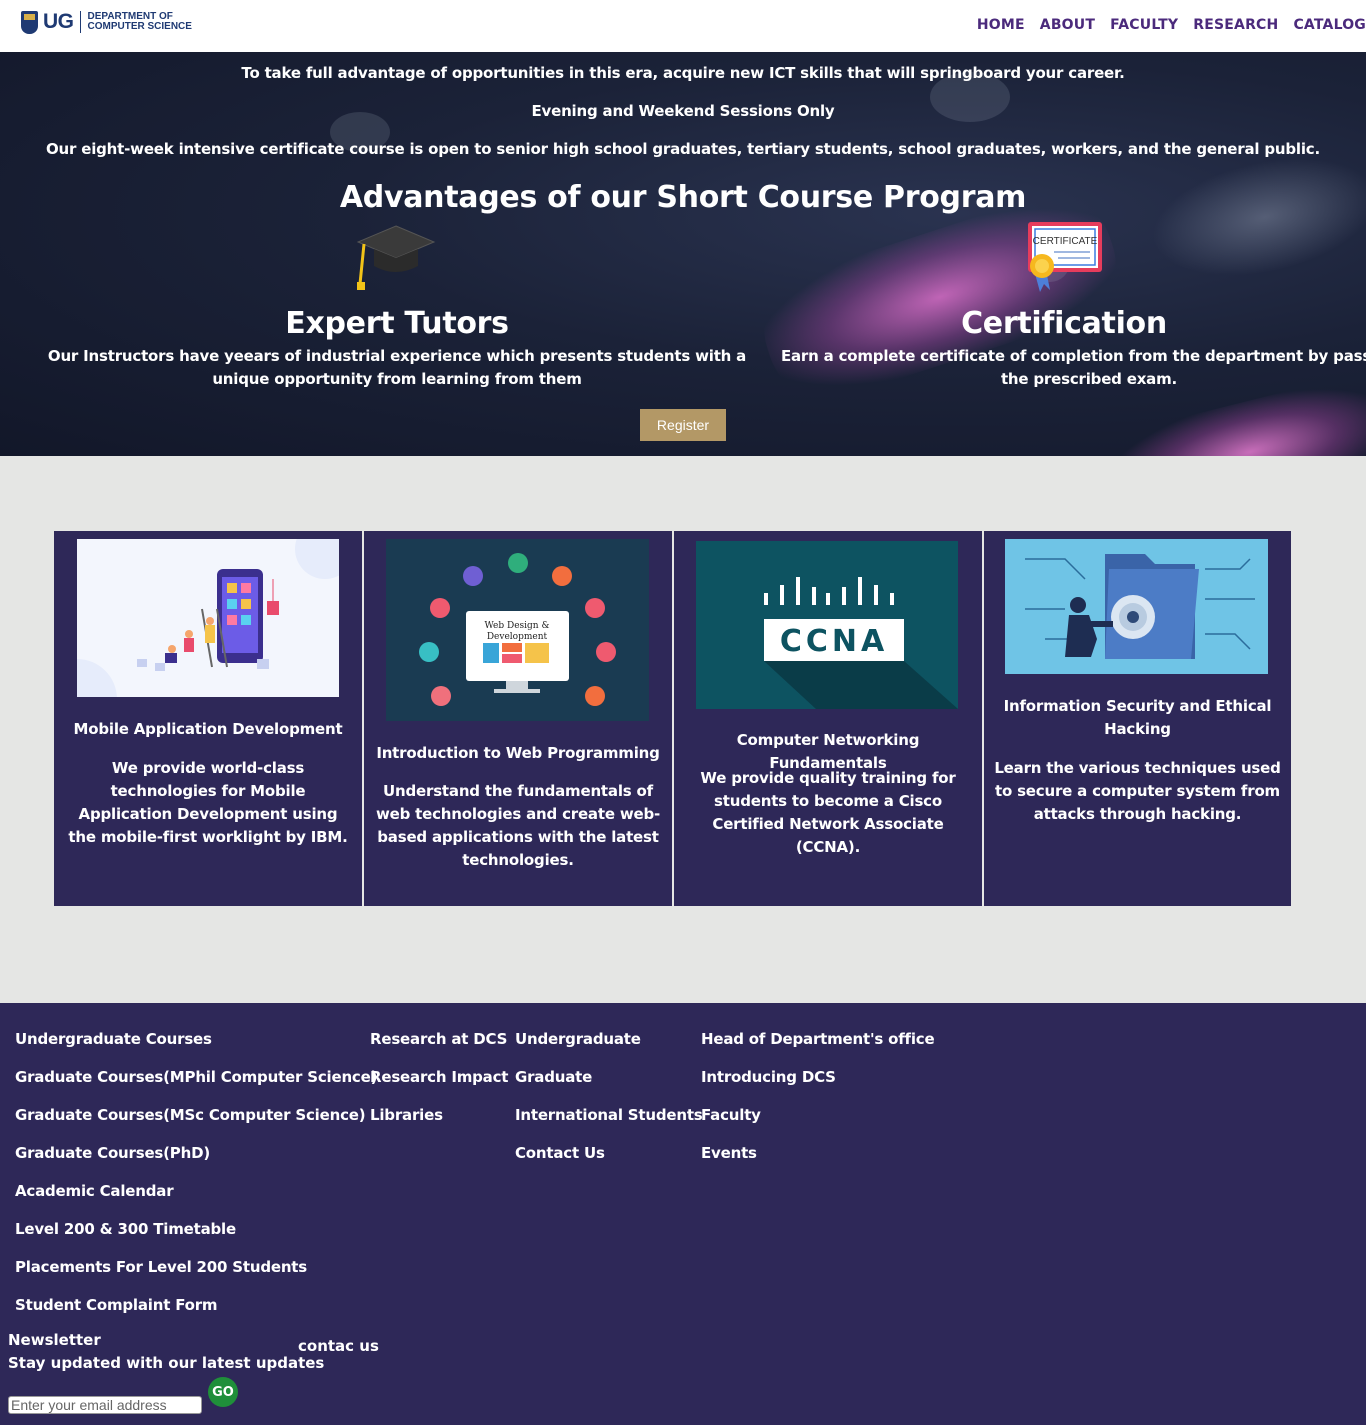 The width and height of the screenshot is (1366, 1425). What do you see at coordinates (1136, 606) in the screenshot?
I see `security-illustration` at bounding box center [1136, 606].